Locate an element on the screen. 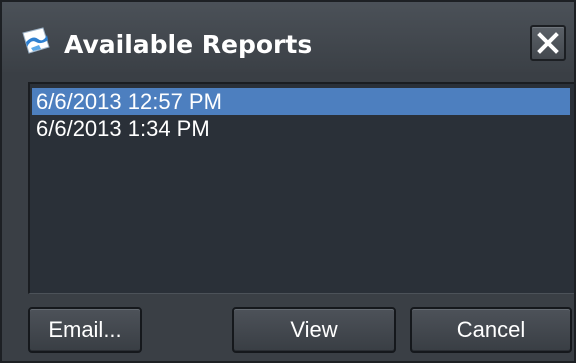  cancel-button: Cancel is located at coordinates (491, 330).